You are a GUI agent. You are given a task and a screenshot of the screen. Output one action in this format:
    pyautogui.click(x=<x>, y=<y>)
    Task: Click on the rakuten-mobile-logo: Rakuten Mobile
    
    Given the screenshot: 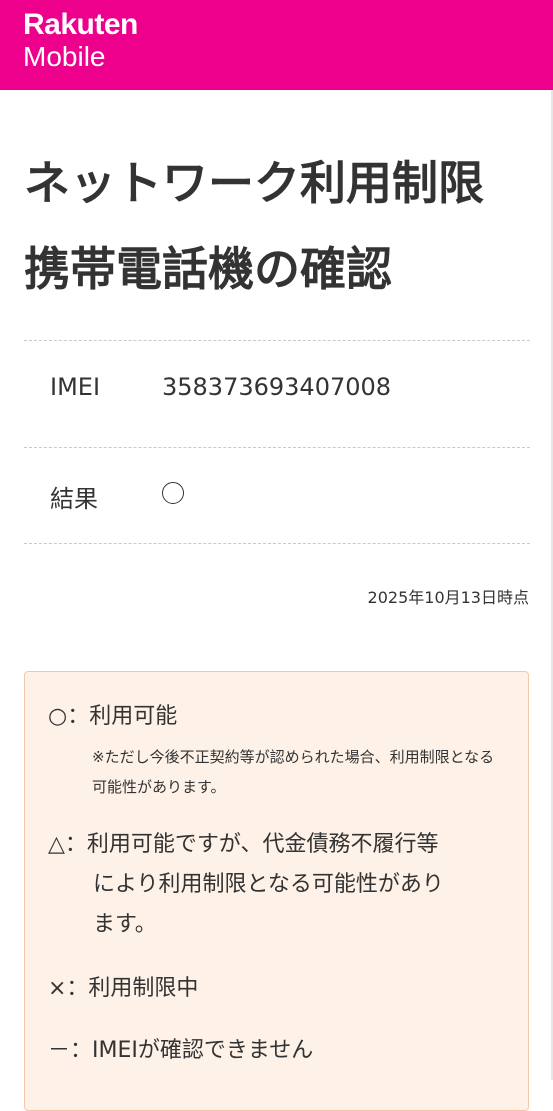 What is the action you would take?
    pyautogui.click(x=80, y=40)
    